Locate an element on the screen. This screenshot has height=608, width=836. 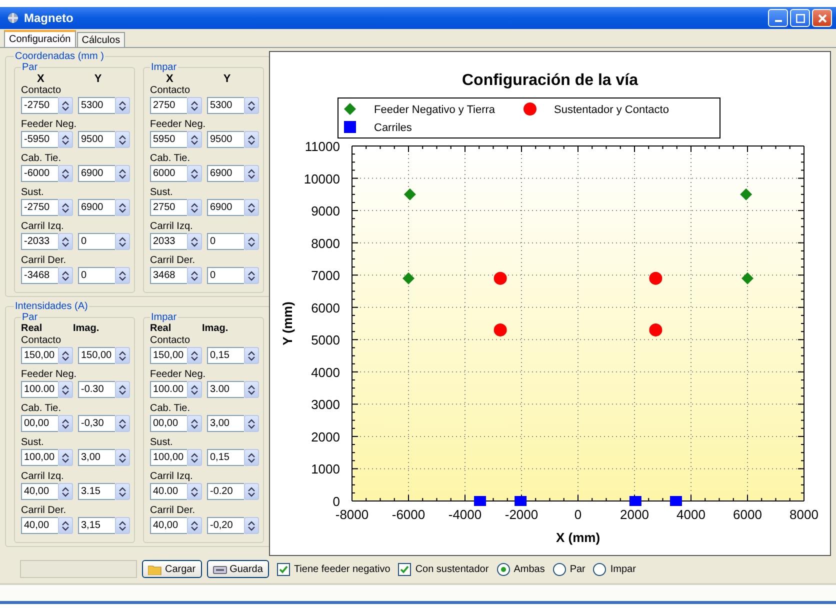
number-field: -5950 is located at coordinates (39, 139).